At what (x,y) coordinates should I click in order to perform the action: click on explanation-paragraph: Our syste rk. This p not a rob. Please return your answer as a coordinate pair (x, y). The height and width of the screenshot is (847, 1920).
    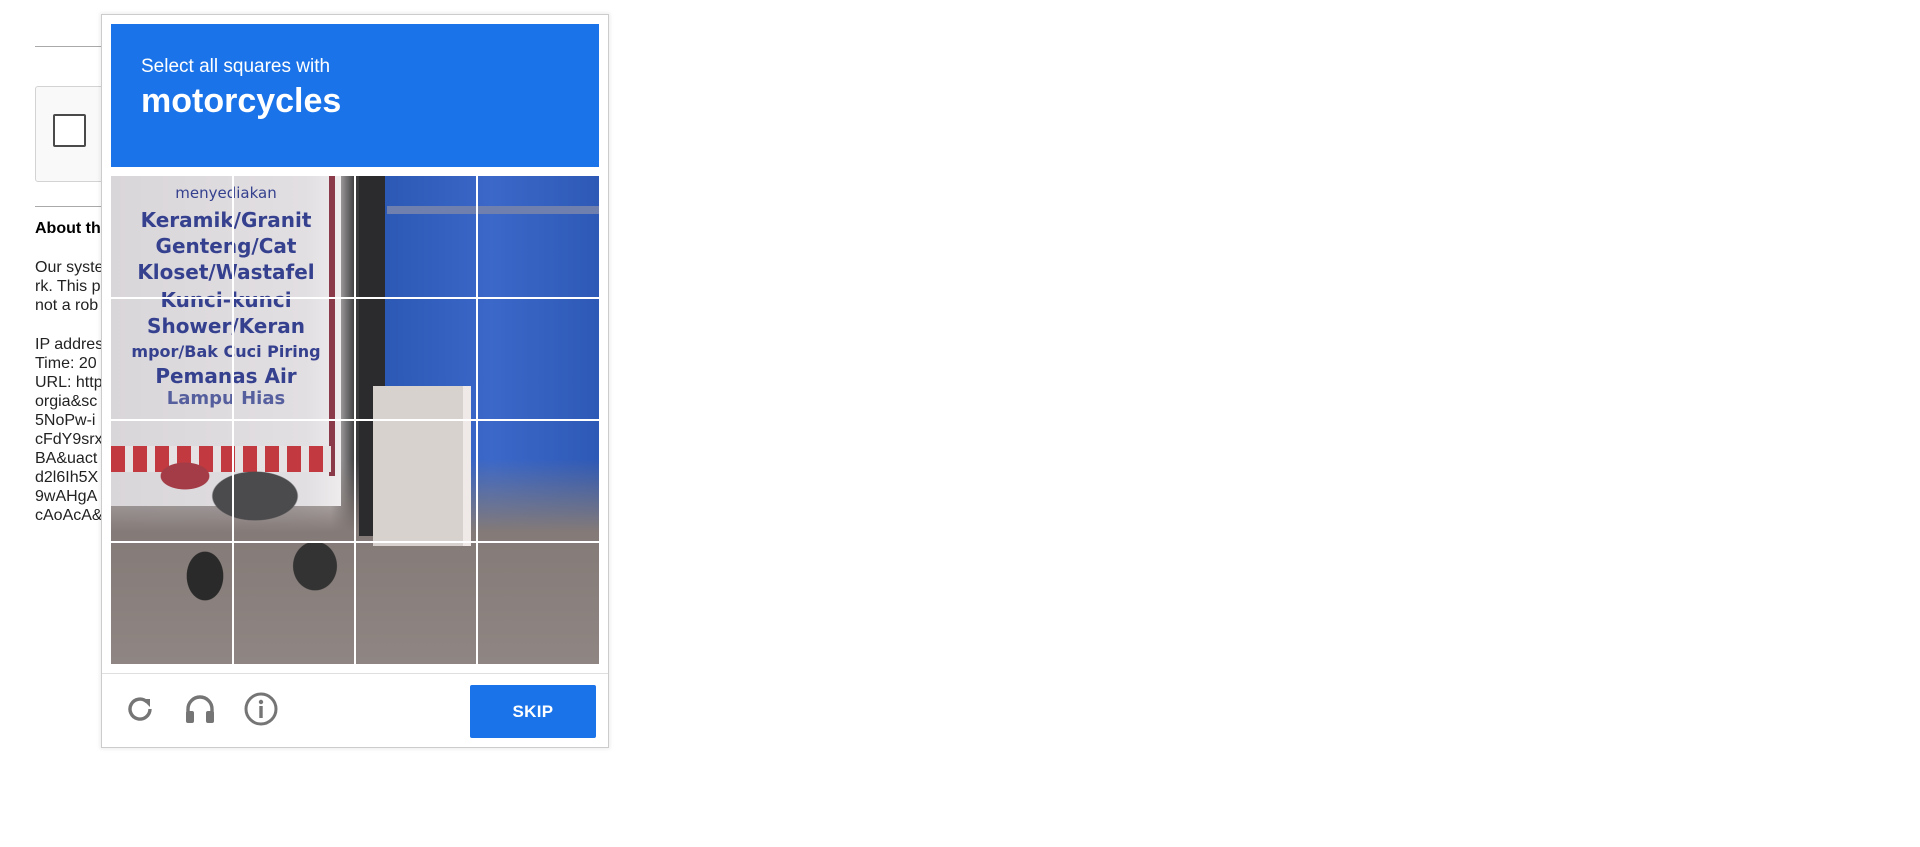
    Looking at the image, I should click on (69, 286).